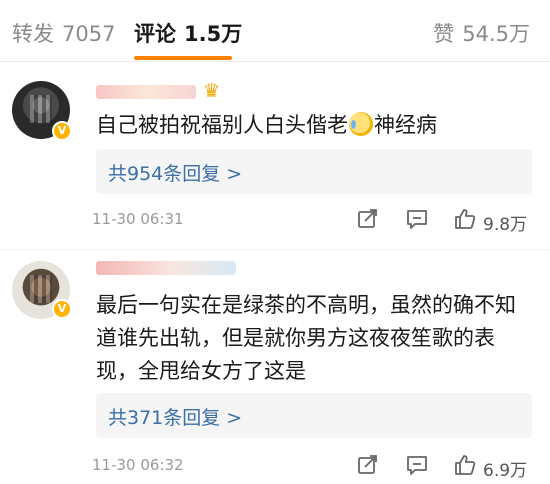 The image size is (550, 484). I want to click on view-replies-link: 共371条回复 >, so click(175, 416).